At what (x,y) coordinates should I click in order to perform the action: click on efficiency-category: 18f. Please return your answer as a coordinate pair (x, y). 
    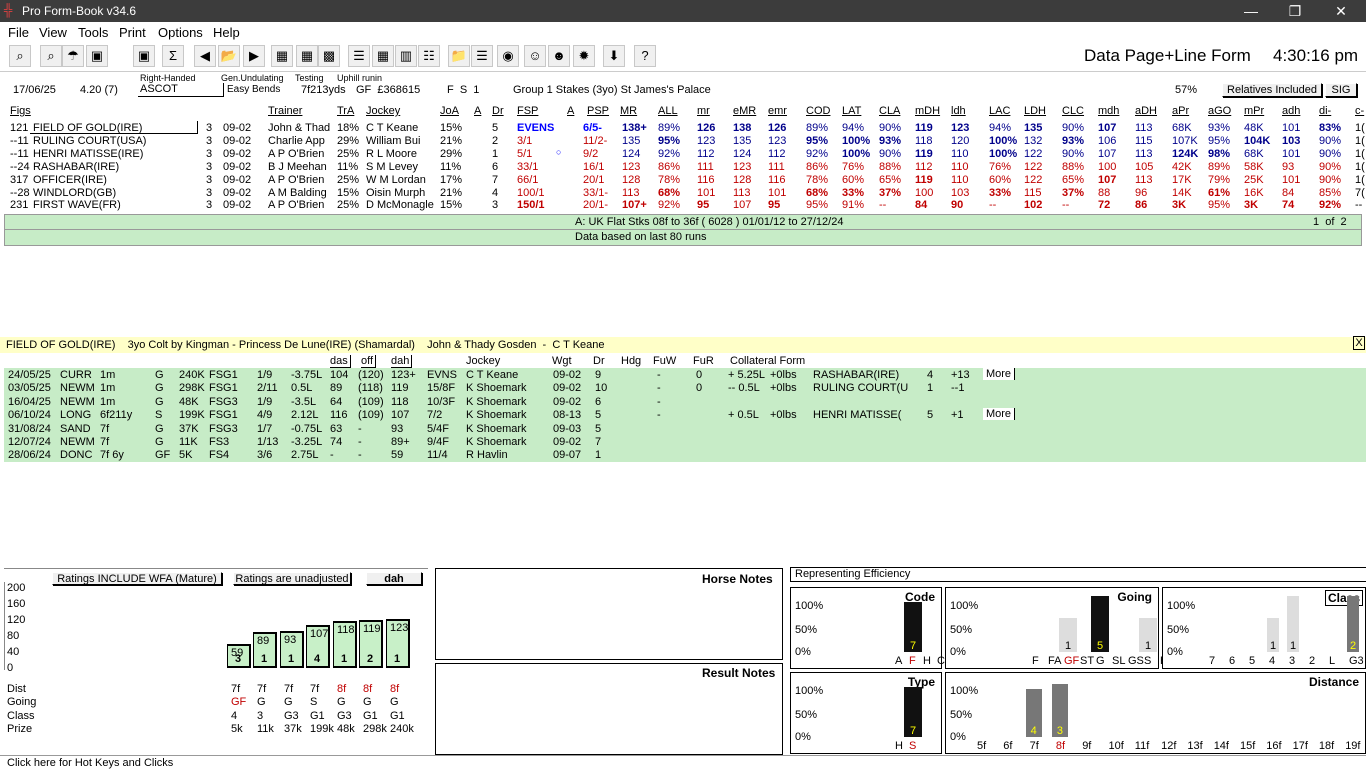
    Looking at the image, I should click on (1326, 746).